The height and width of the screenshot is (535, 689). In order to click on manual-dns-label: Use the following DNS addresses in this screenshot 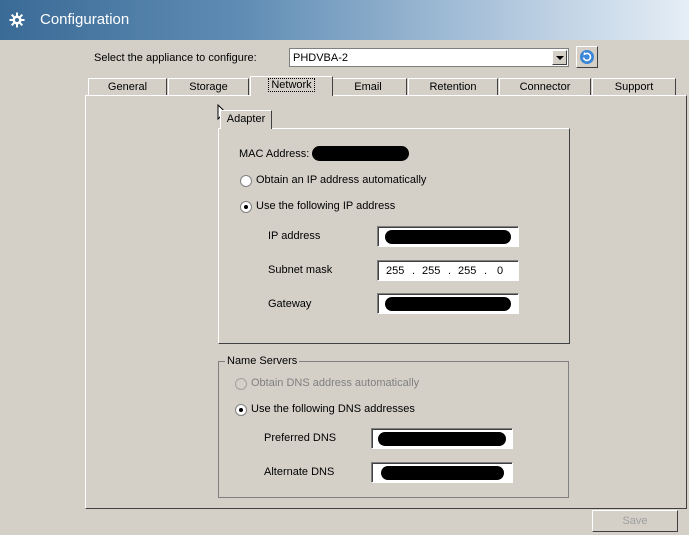, I will do `click(333, 409)`.